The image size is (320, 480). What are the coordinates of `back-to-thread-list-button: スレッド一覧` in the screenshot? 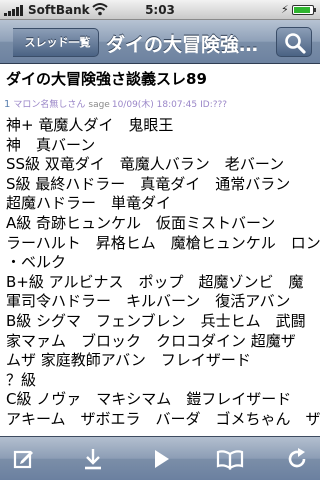 It's located at (56, 42).